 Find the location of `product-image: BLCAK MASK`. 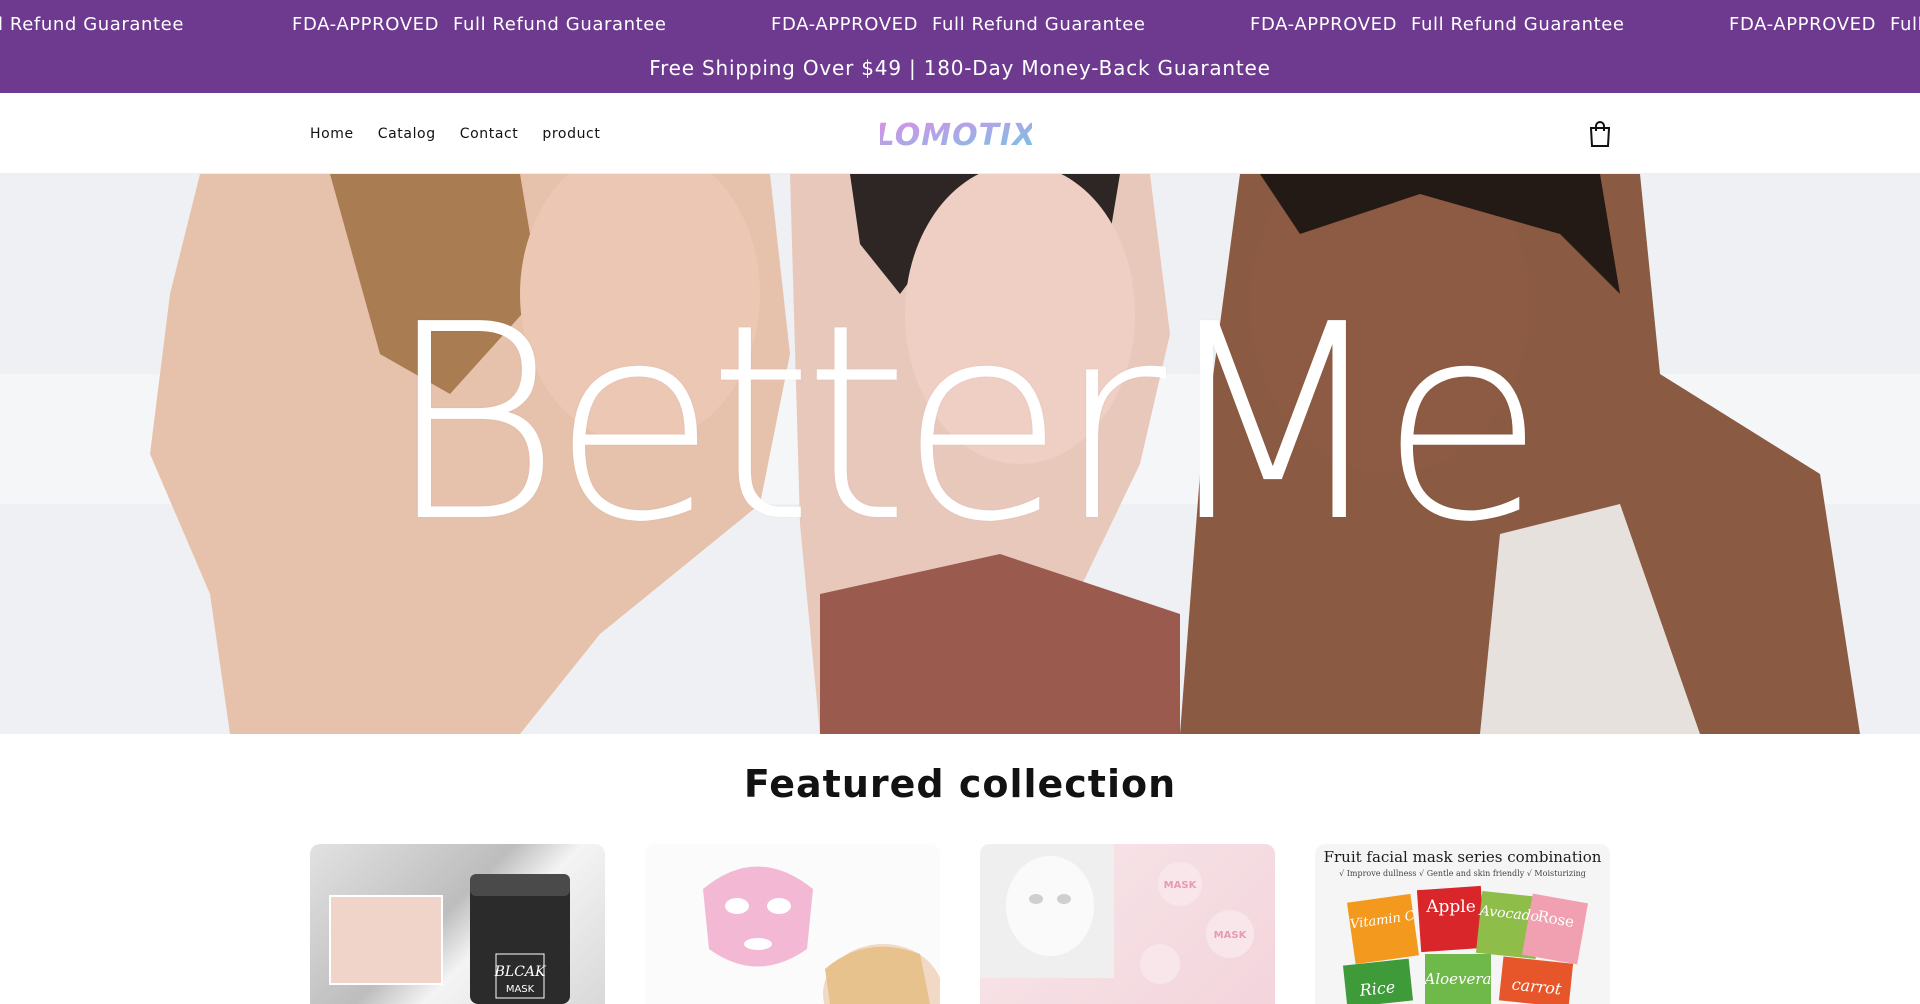

product-image: BLCAK MASK is located at coordinates (449, 939).